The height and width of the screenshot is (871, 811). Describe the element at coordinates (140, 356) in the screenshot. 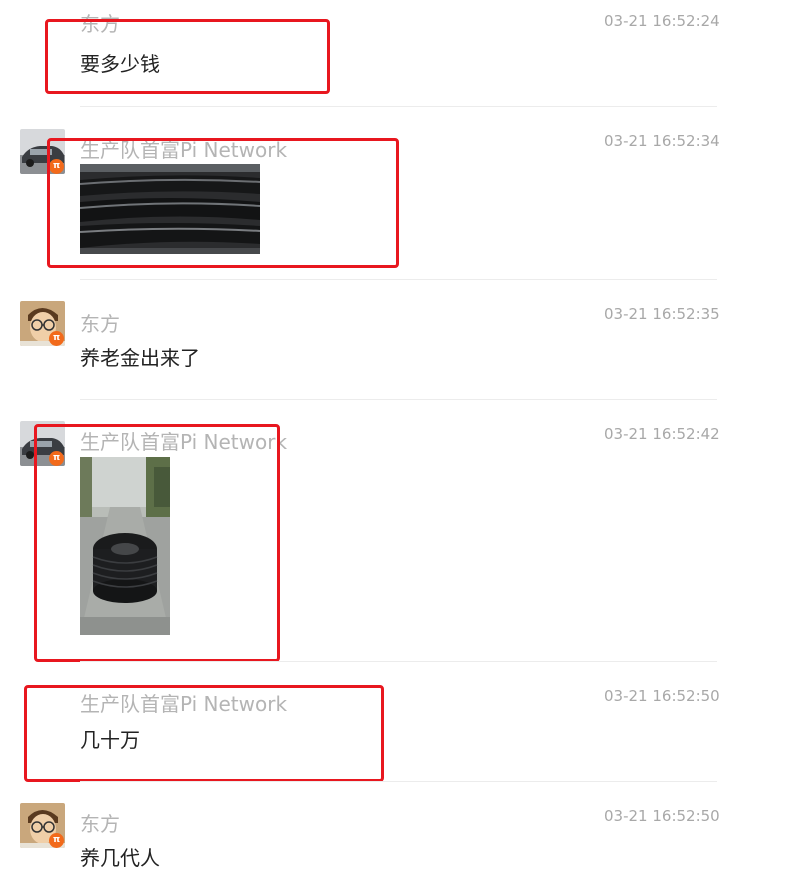

I see `message-text: 养老金出来了` at that location.